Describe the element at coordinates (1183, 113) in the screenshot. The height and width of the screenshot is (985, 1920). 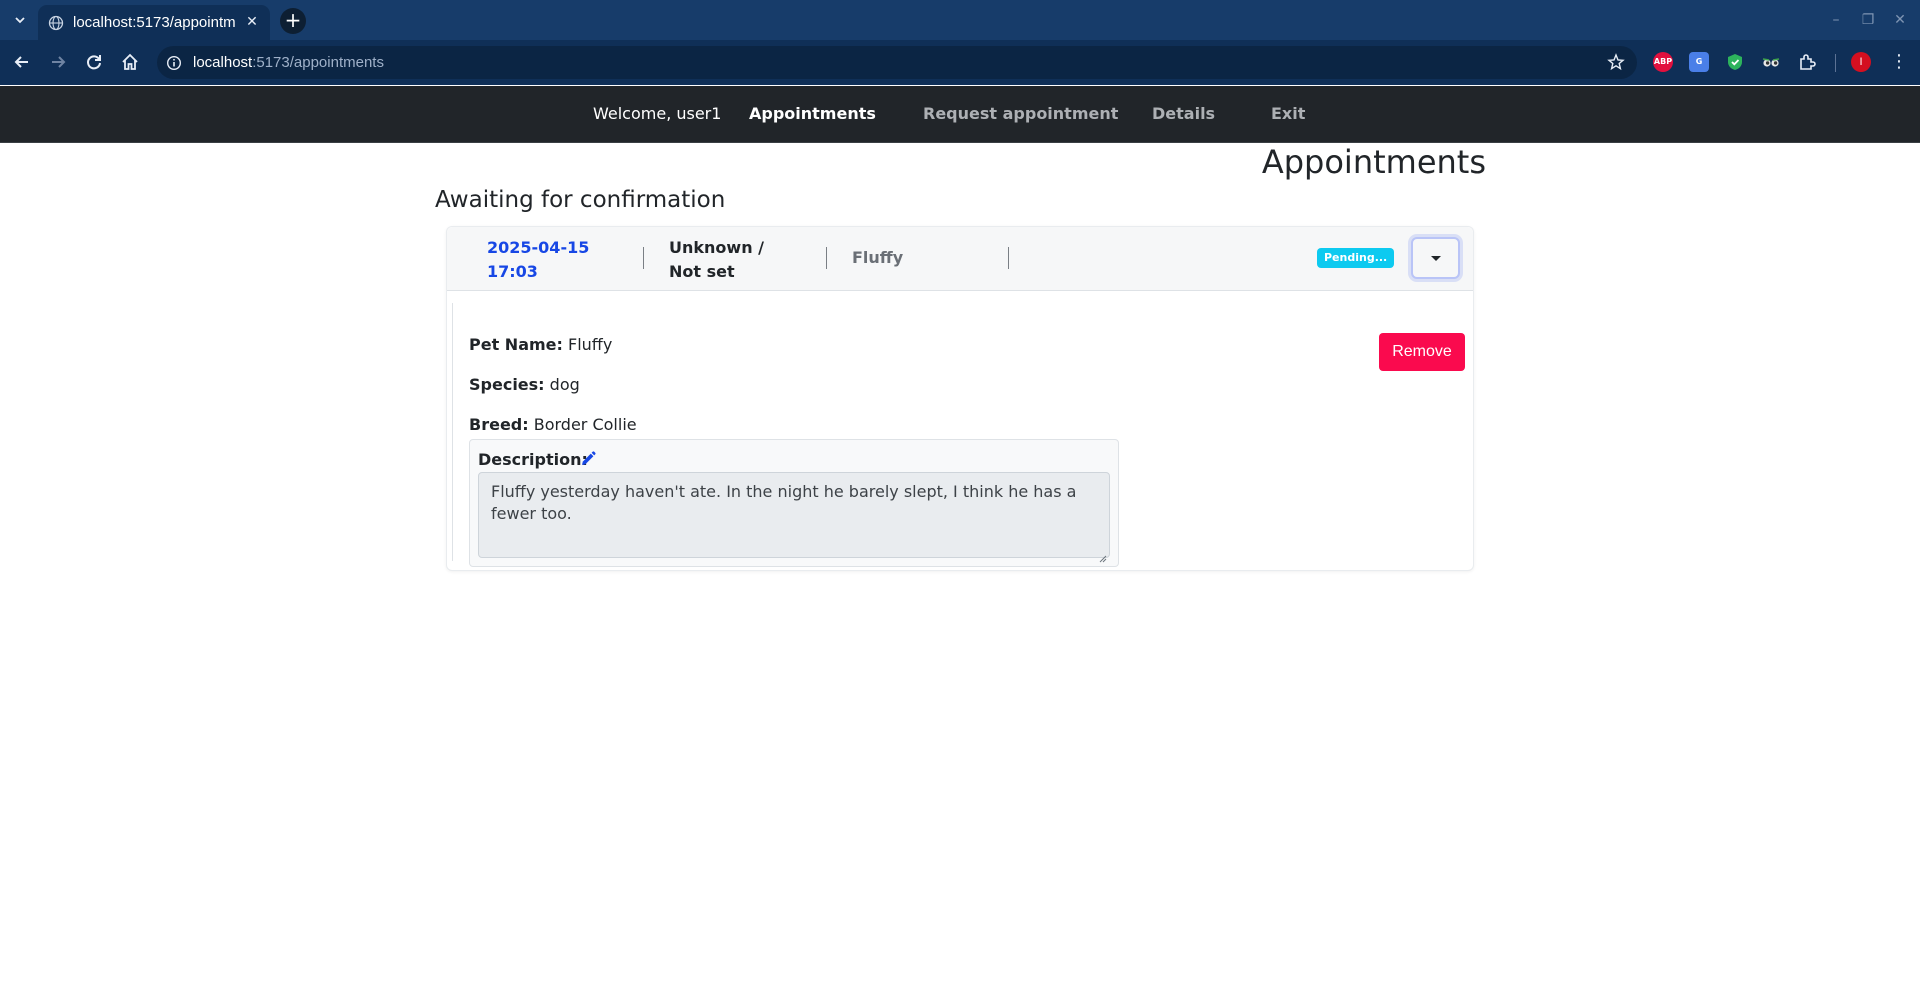
I see `nav-details: Details` at that location.